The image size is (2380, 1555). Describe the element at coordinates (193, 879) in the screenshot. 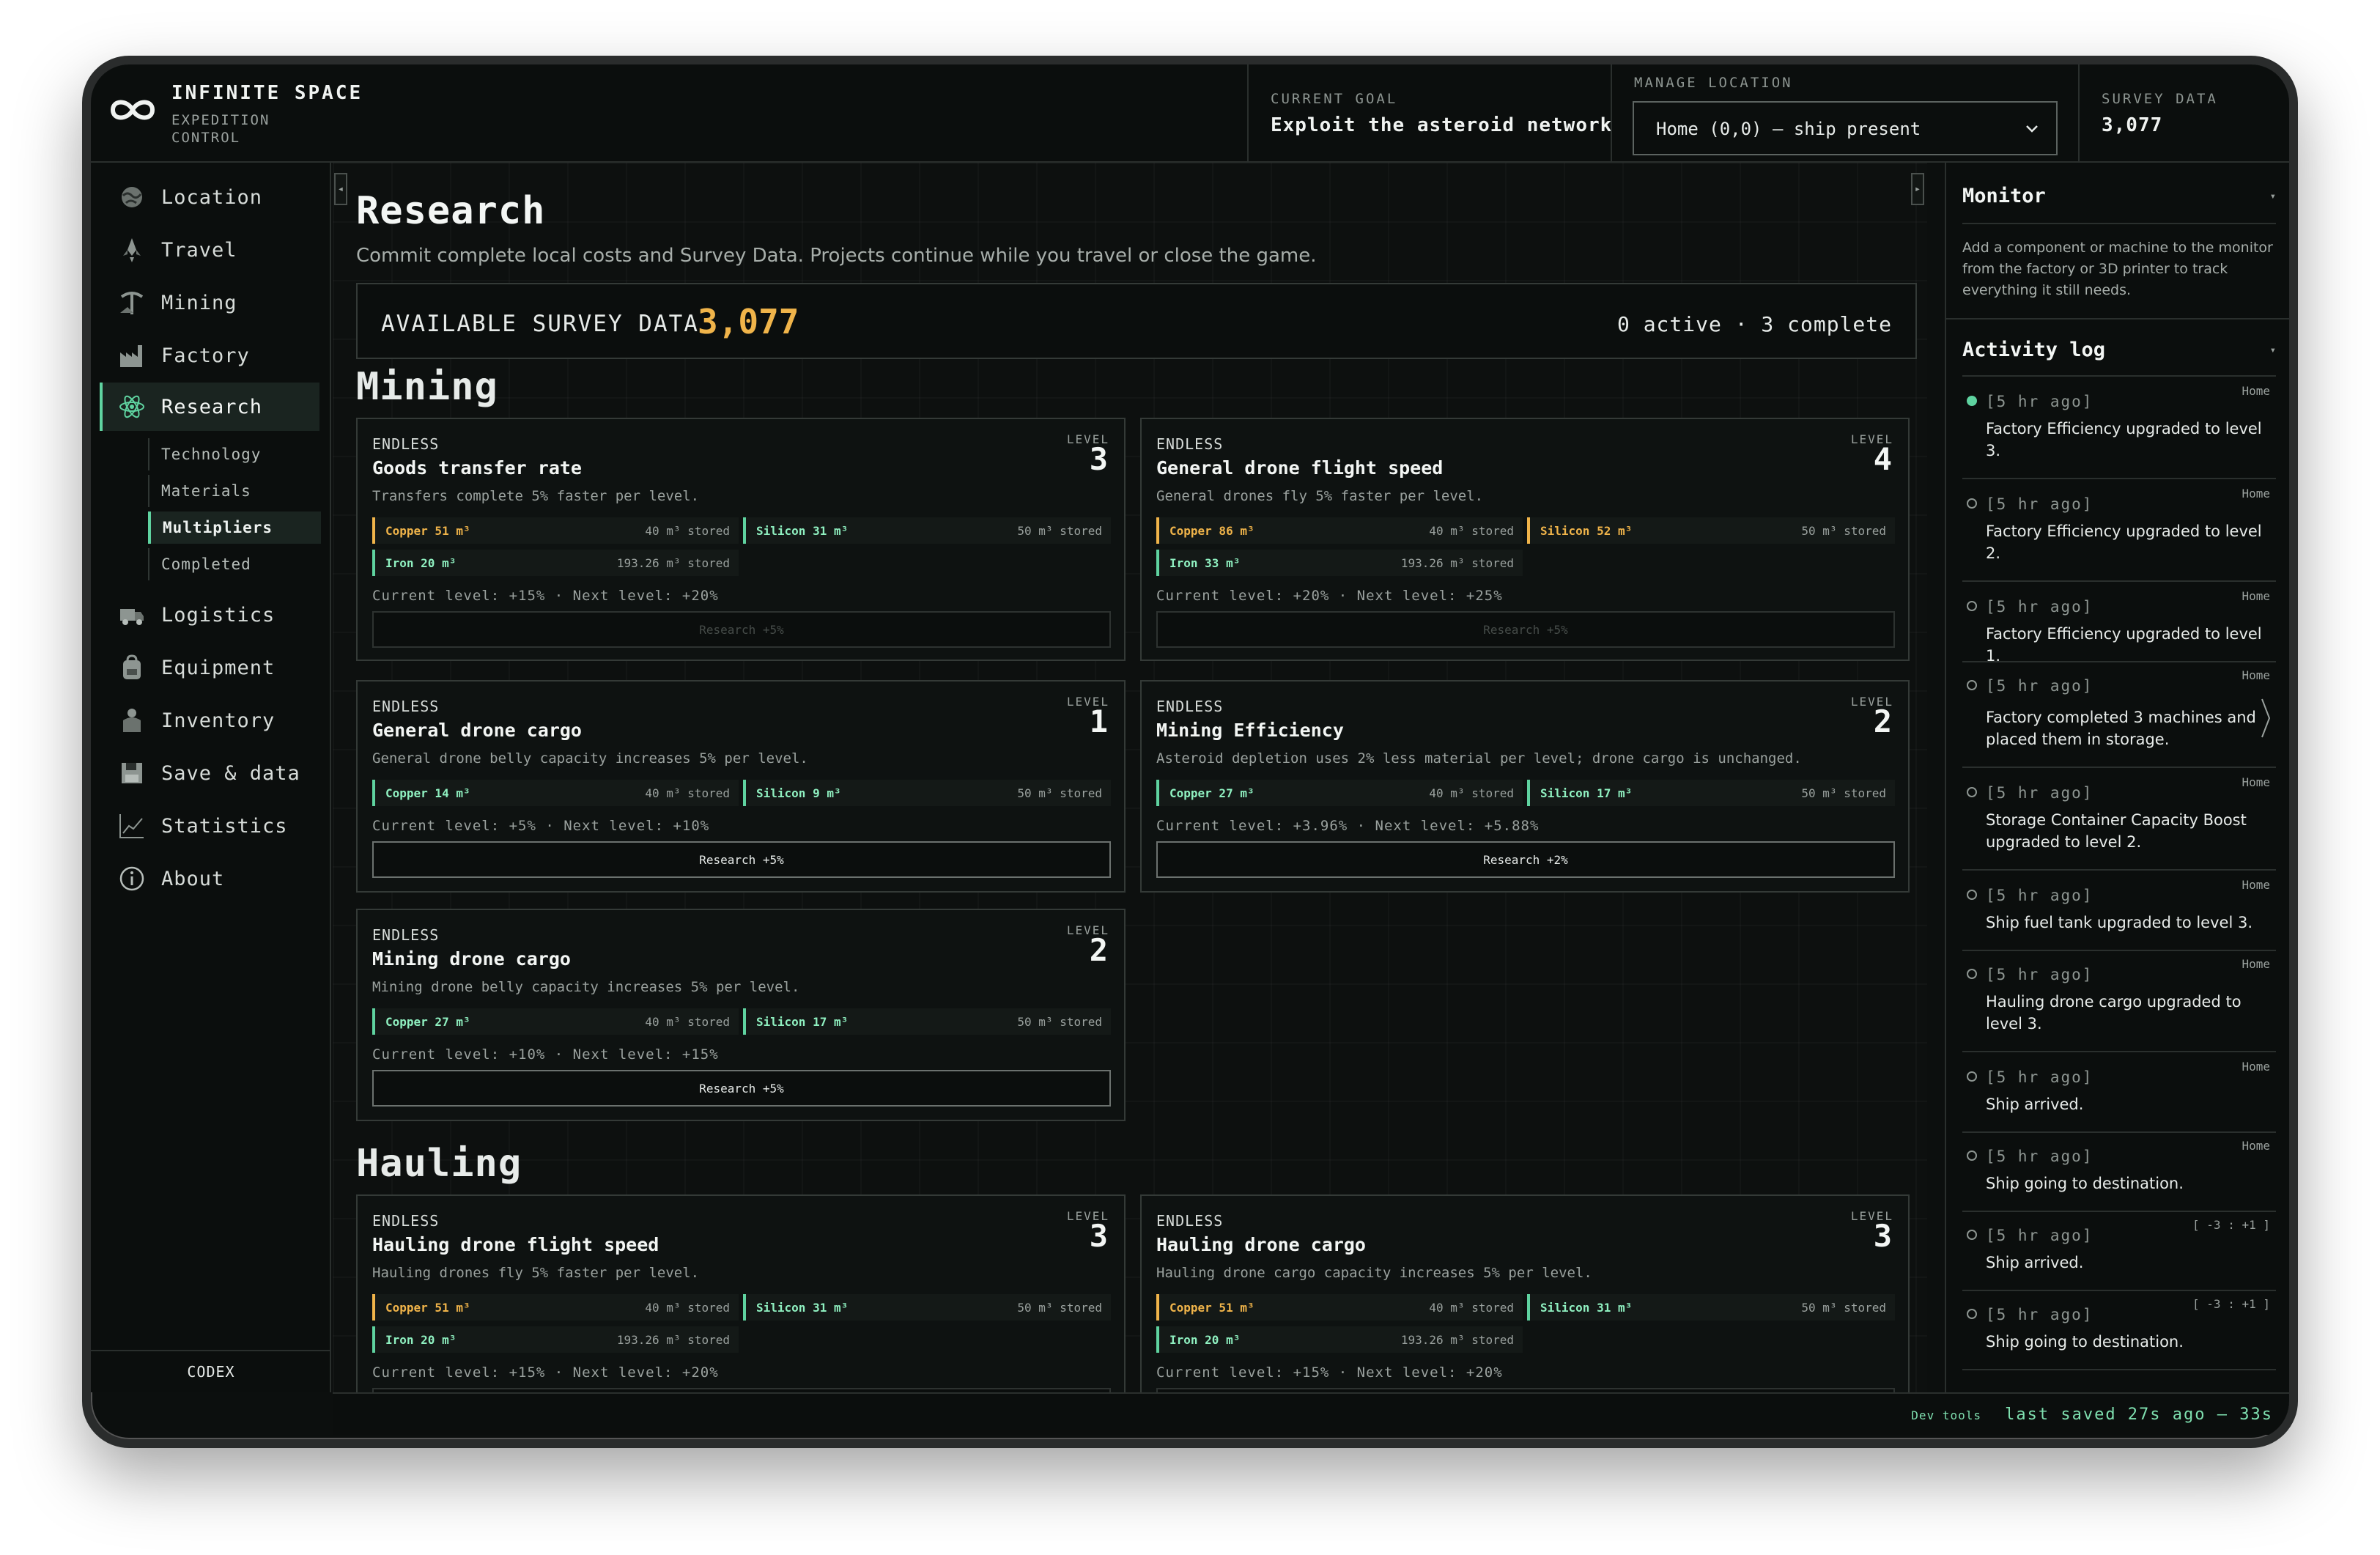

I see `sidebar-item-label: About` at that location.